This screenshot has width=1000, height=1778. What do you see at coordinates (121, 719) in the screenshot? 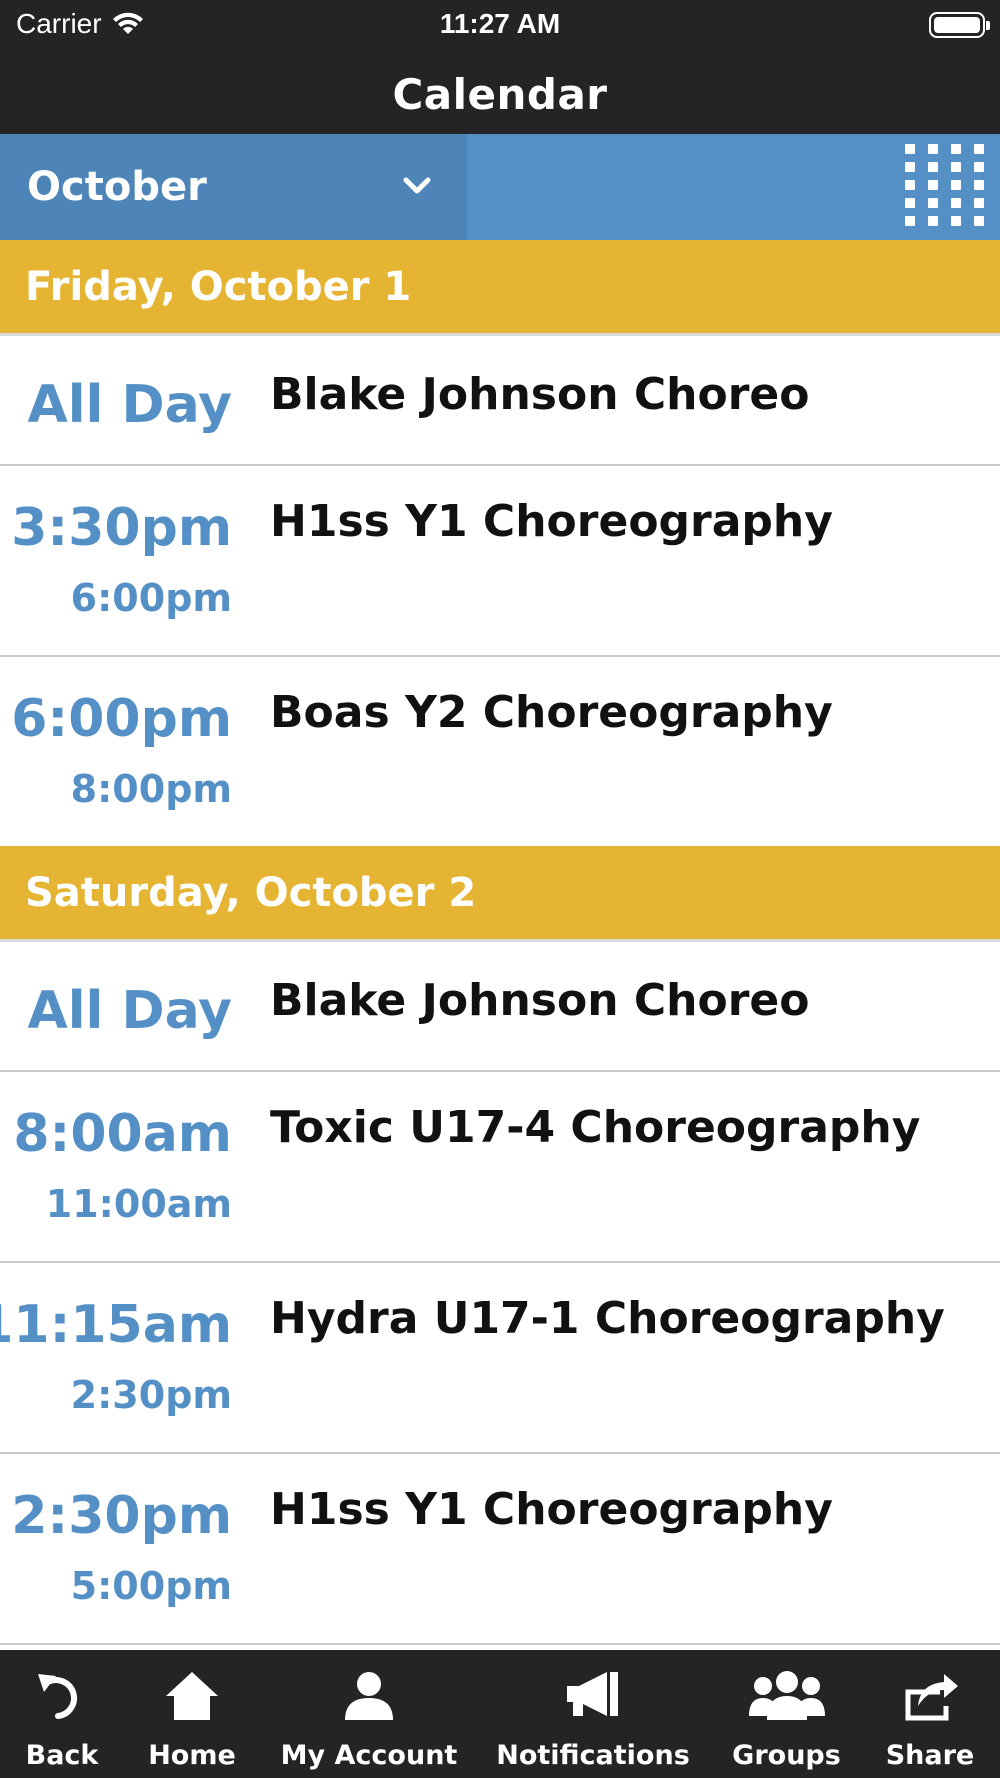
I see `event-start-time: 6:00pm` at bounding box center [121, 719].